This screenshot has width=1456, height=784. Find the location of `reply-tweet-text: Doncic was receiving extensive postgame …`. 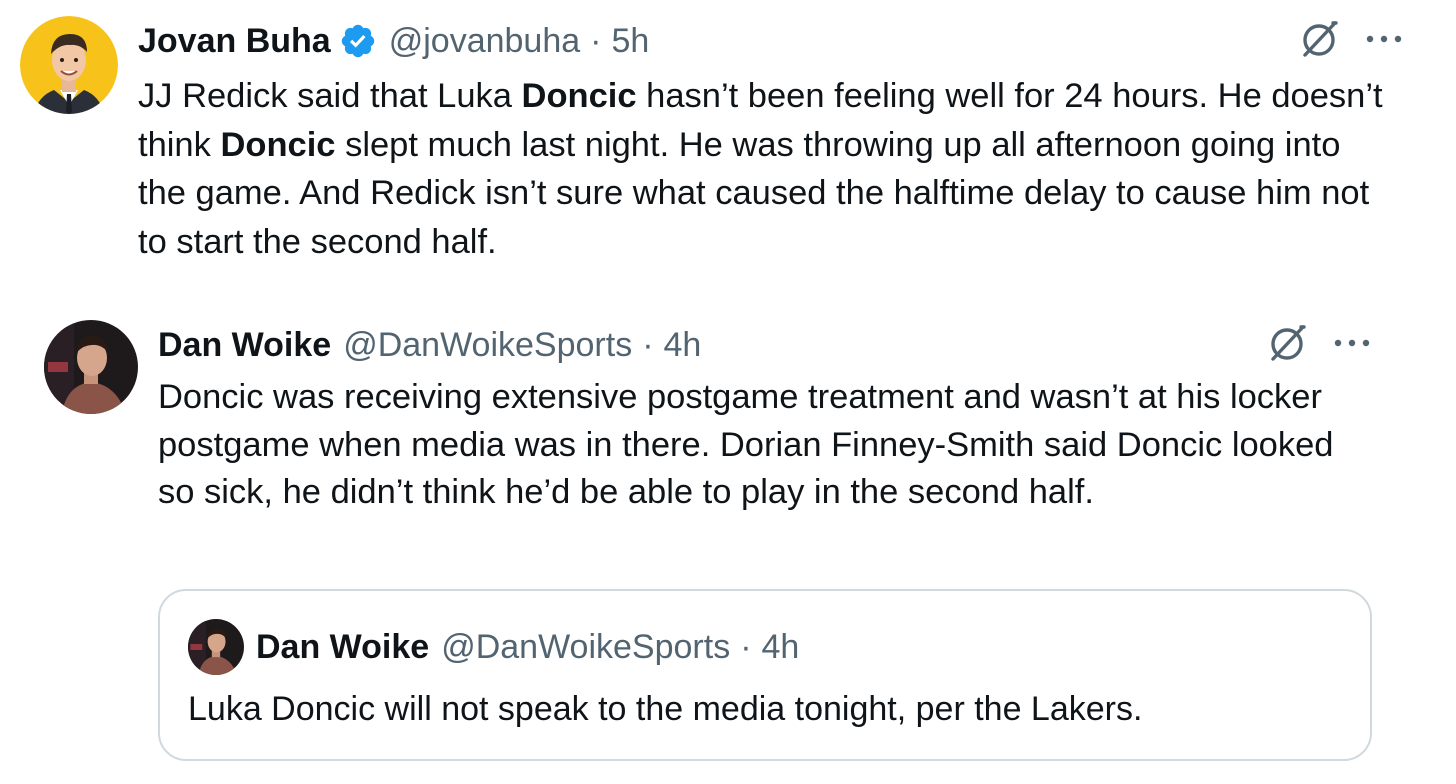

reply-tweet-text: Doncic was receiving extensive postgame … is located at coordinates (746, 444).